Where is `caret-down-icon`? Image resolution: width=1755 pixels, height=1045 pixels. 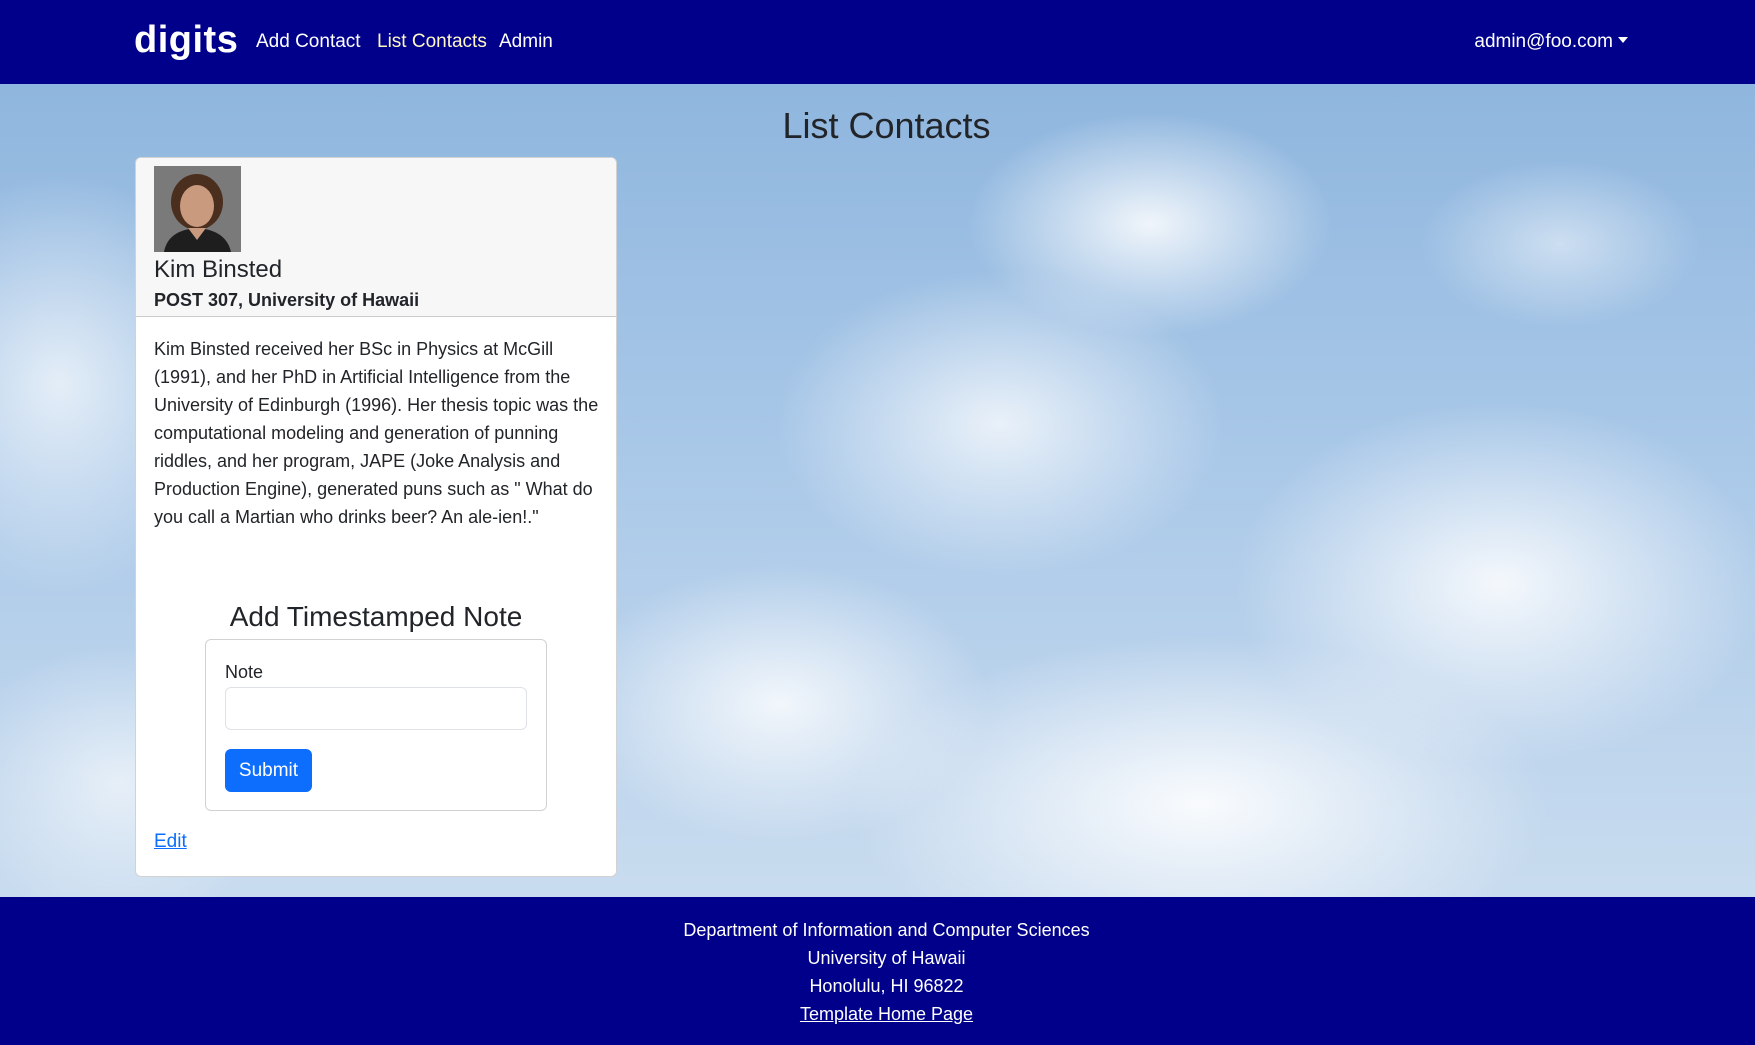
caret-down-icon is located at coordinates (1623, 40).